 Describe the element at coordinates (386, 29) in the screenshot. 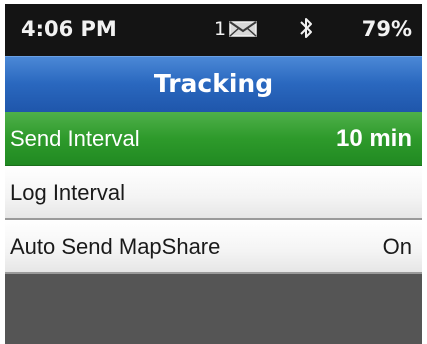

I see `battery-level: 79%` at that location.